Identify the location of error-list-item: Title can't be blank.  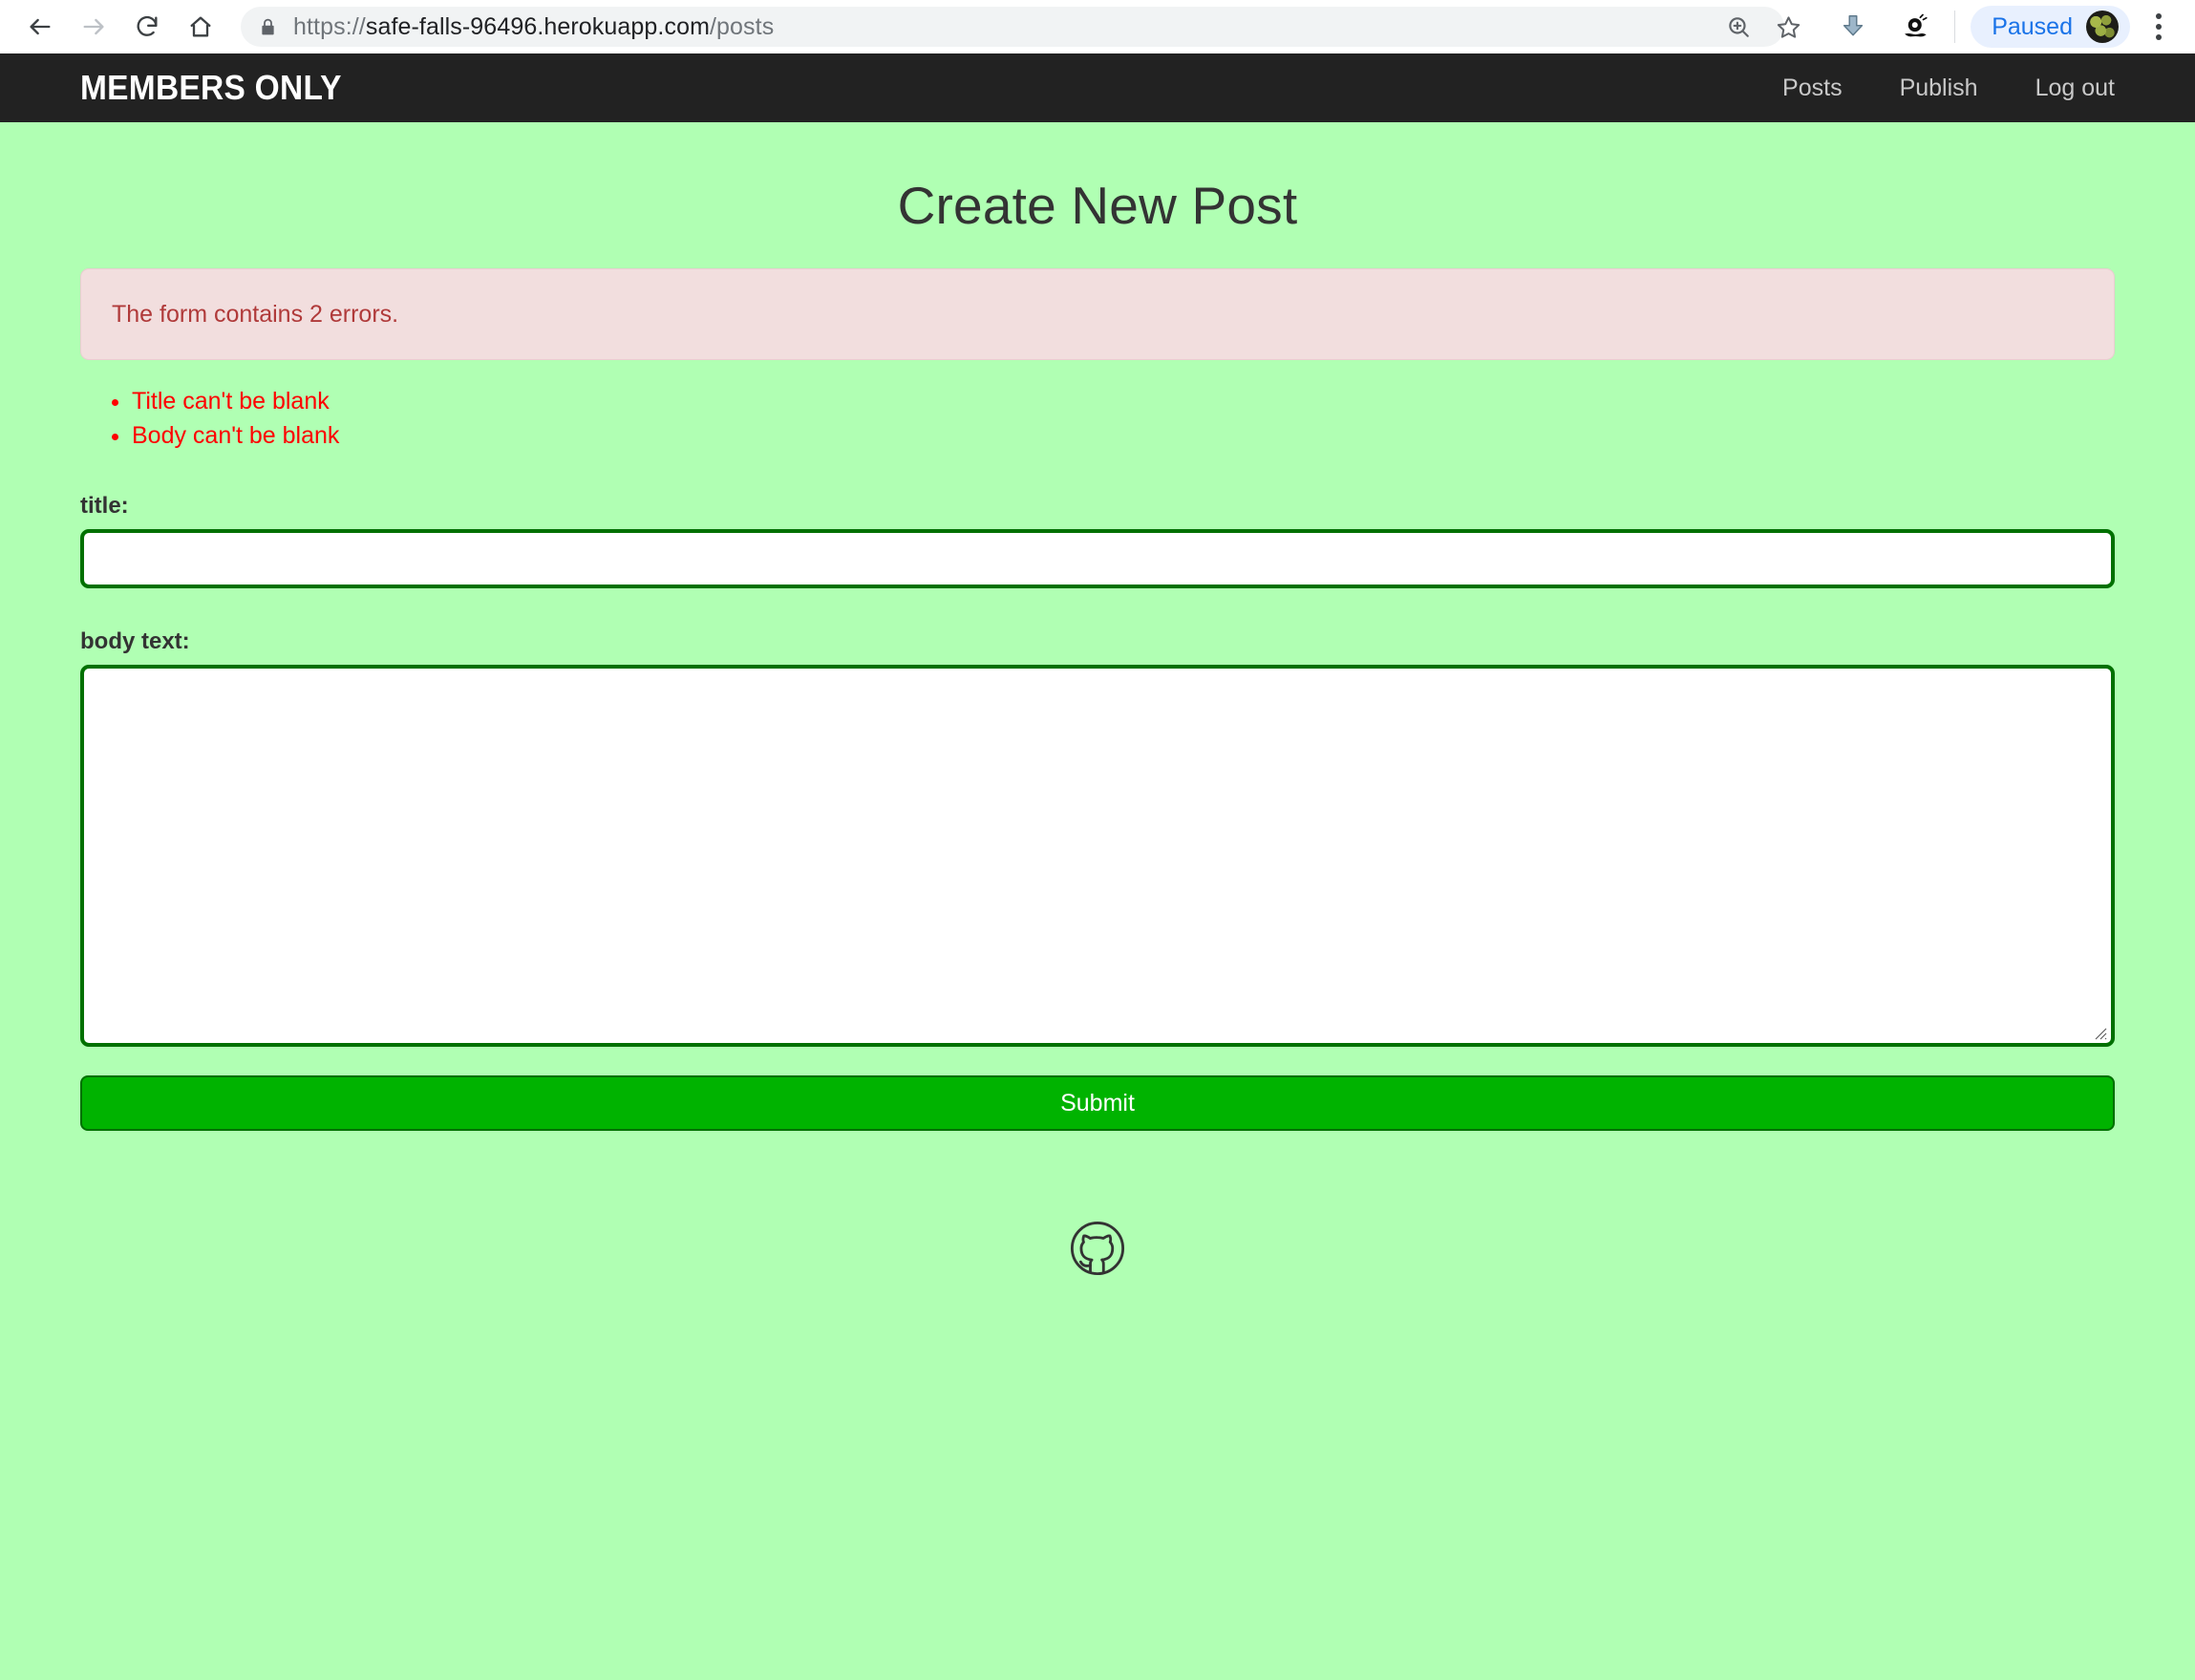
(1123, 402).